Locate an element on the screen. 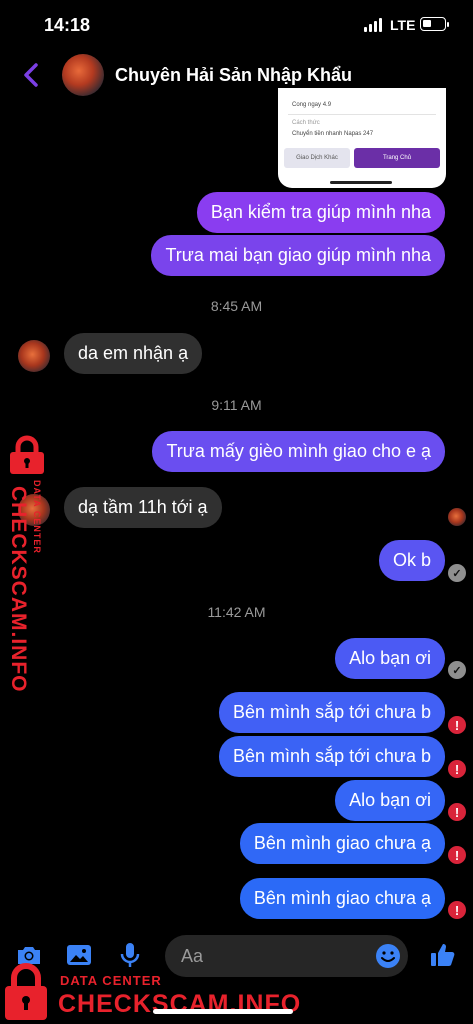 This screenshot has width=473, height=1024. message-bubble-incoming: da em nhận ạ is located at coordinates (133, 353).